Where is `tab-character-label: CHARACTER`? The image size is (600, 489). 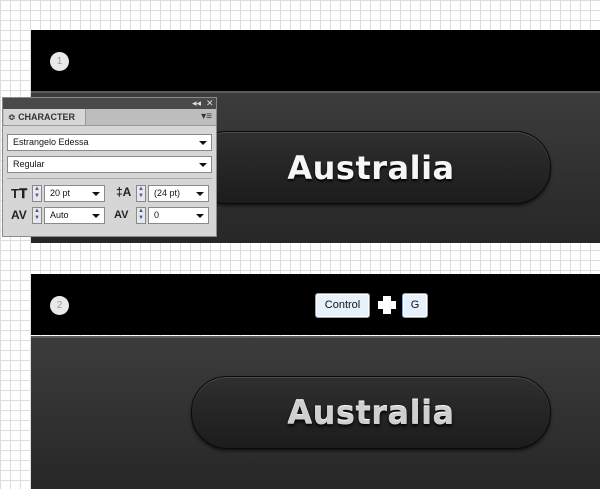
tab-character-label: CHARACTER is located at coordinates (47, 117).